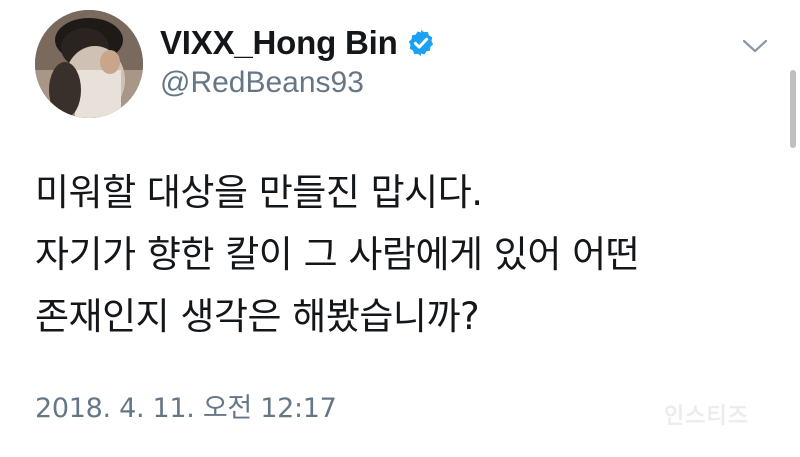  What do you see at coordinates (262, 83) in the screenshot?
I see `username-handle: @RedBeans93` at bounding box center [262, 83].